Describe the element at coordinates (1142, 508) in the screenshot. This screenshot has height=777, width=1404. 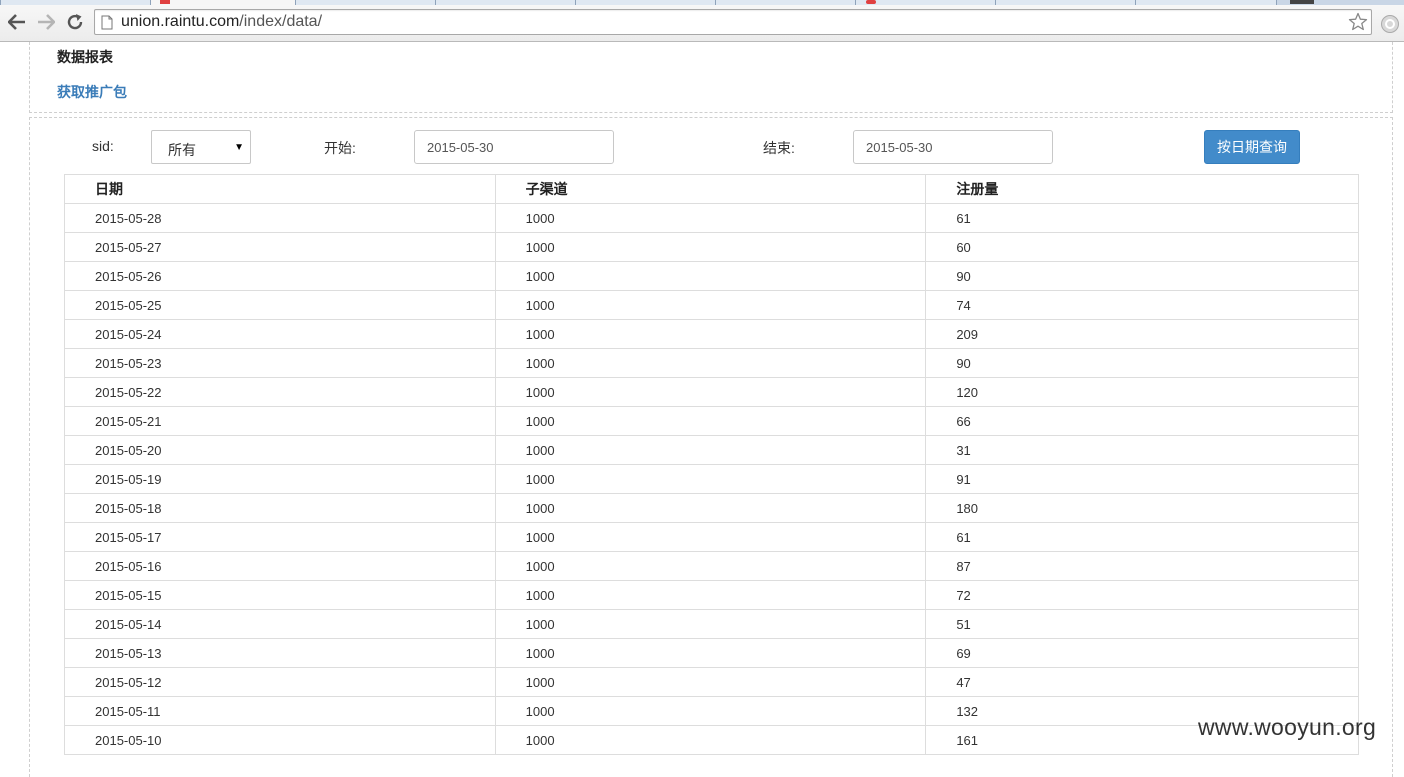
I see `cell-registrations: 180` at that location.